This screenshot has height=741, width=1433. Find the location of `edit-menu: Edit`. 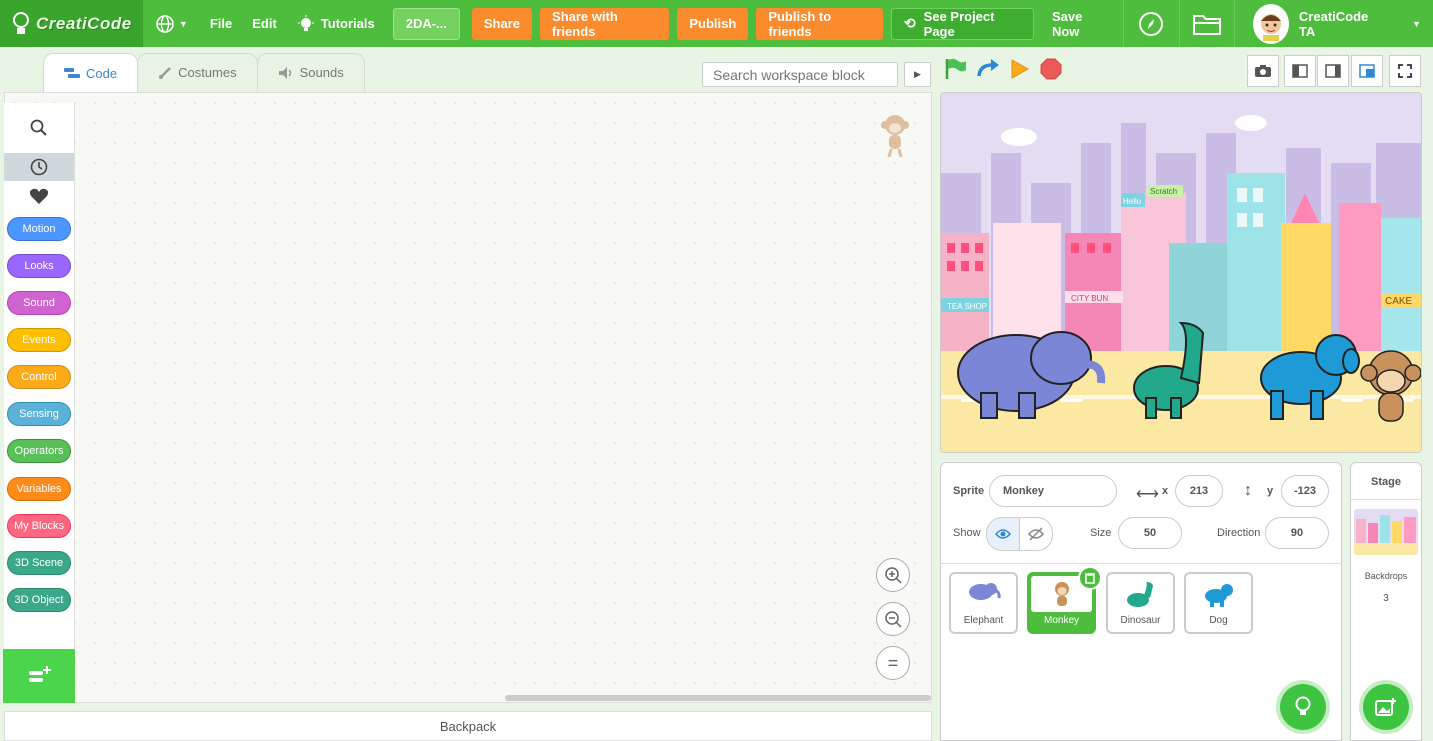

edit-menu: Edit is located at coordinates (264, 23).